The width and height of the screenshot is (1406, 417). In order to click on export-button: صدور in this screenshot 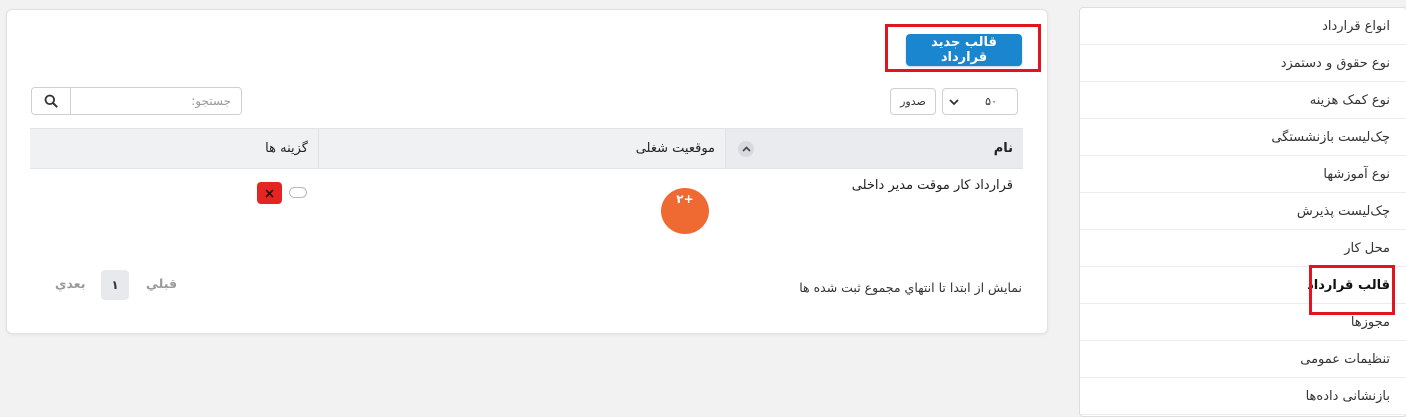, I will do `click(913, 101)`.